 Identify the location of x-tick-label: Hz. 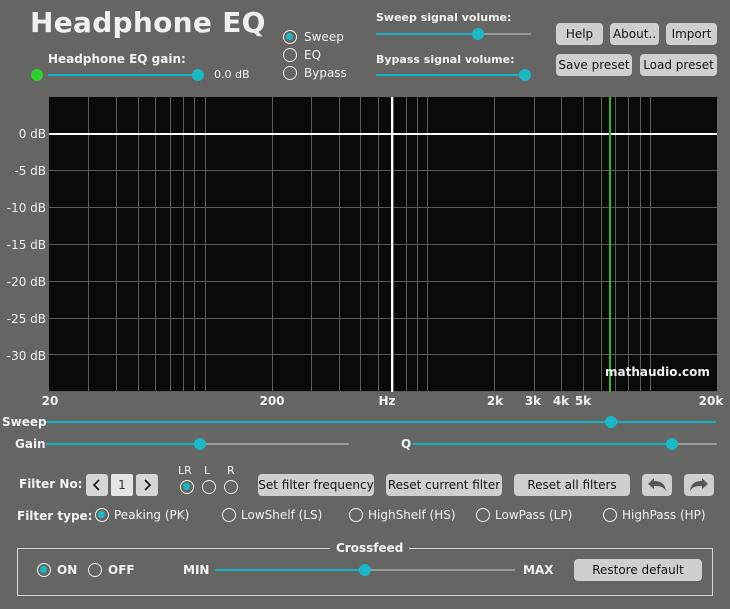
(387, 401).